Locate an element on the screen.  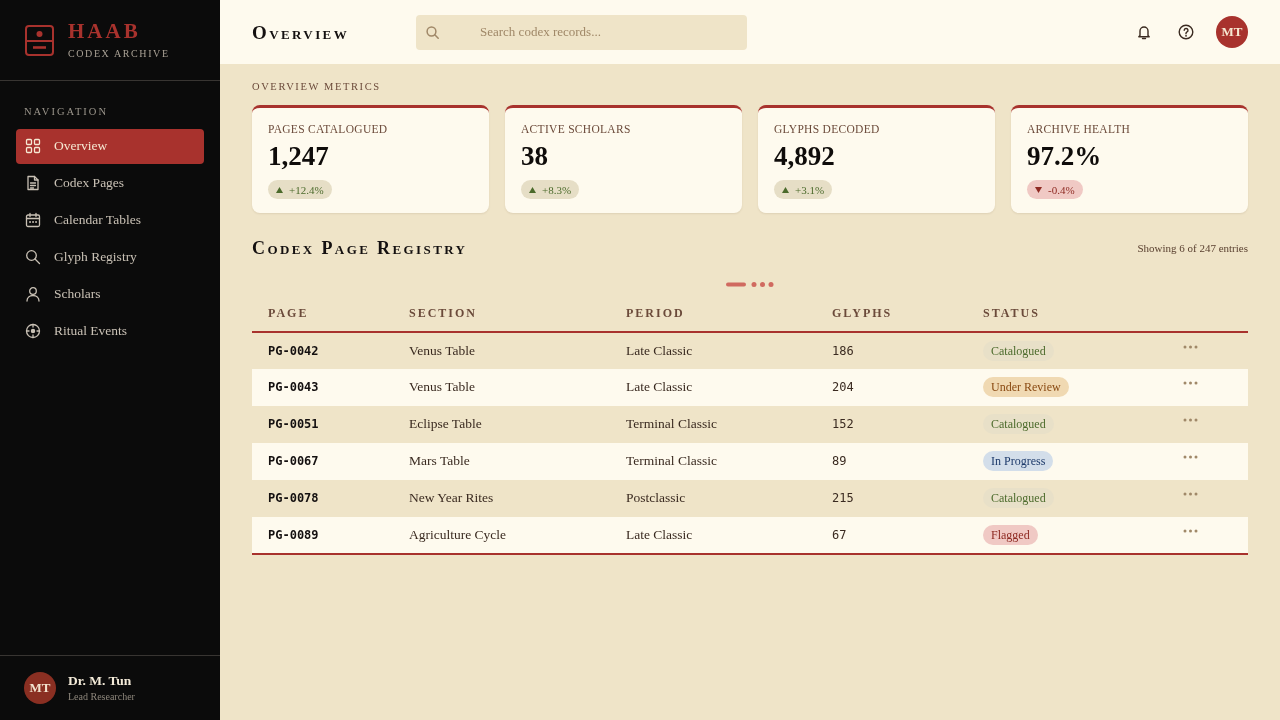
page-id-cell: PG-0043 is located at coordinates (322, 387).